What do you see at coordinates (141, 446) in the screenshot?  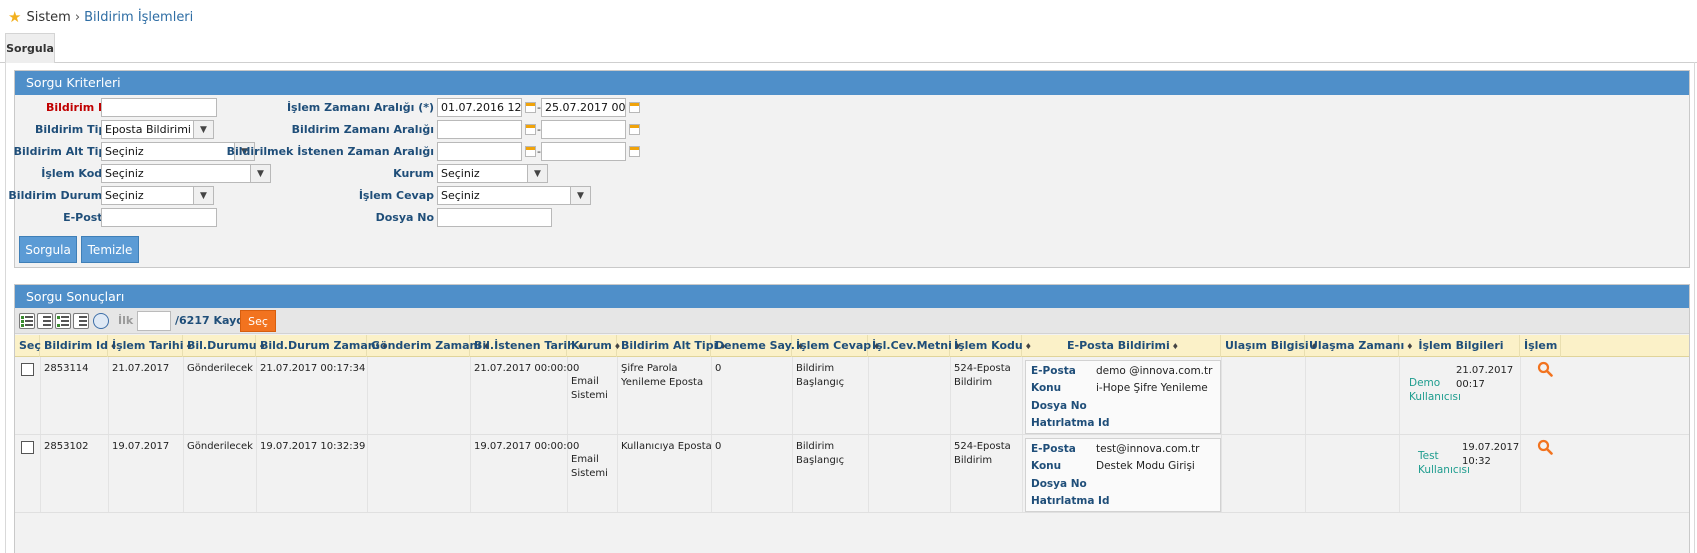 I see `cell-islem-tarihi: 19.07.2017` at bounding box center [141, 446].